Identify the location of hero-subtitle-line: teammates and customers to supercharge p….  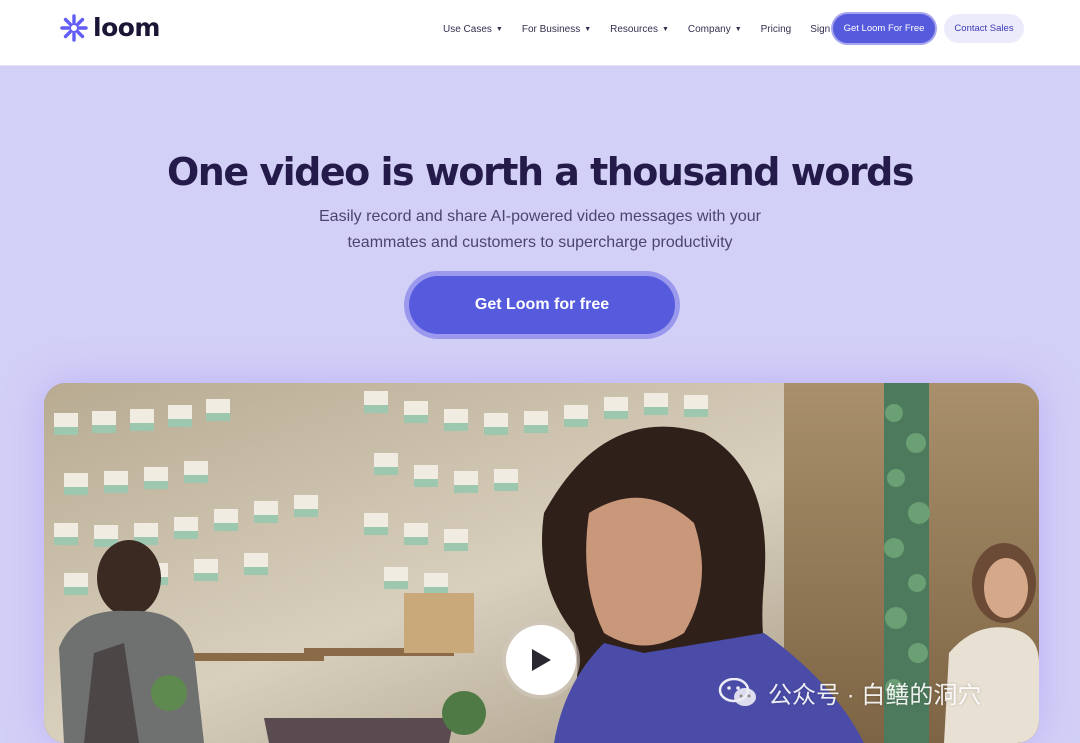
(540, 242).